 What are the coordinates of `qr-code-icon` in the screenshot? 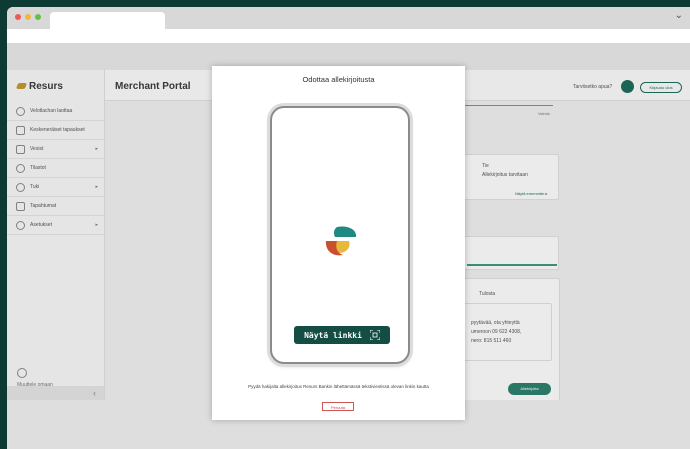 It's located at (374, 335).